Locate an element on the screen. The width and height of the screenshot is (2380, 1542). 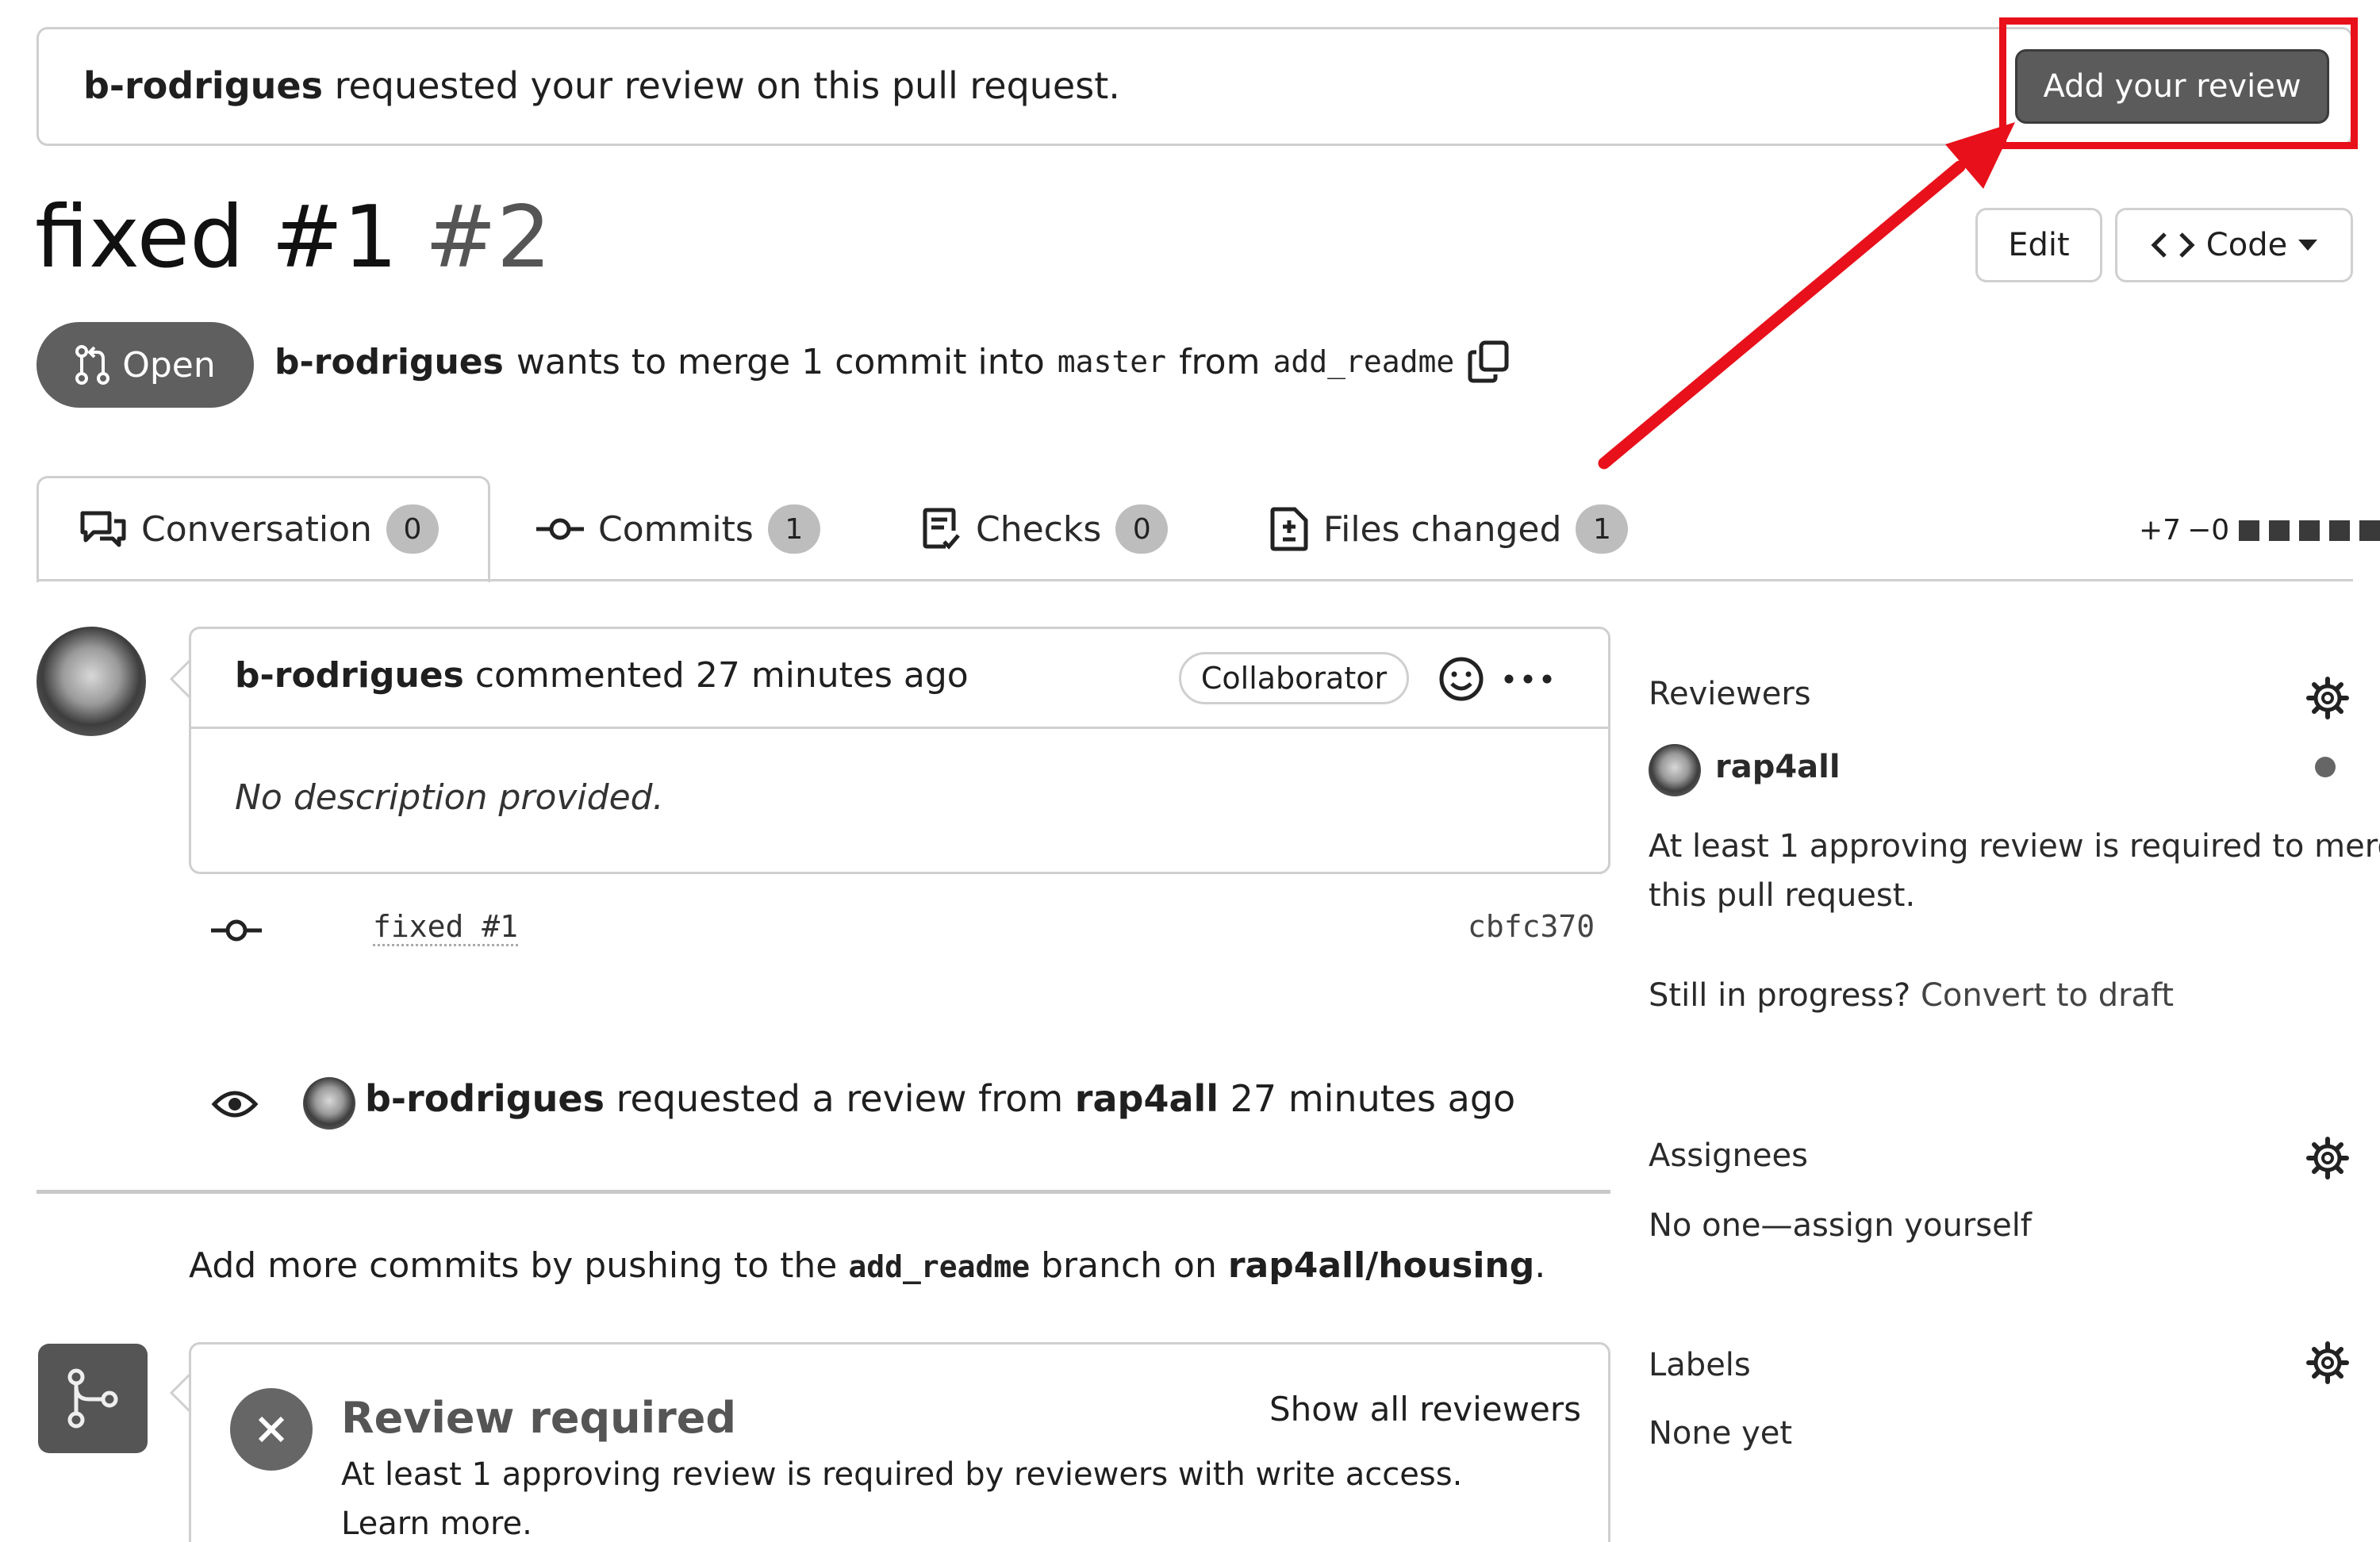
reviewer-status-dot is located at coordinates (2325, 767).